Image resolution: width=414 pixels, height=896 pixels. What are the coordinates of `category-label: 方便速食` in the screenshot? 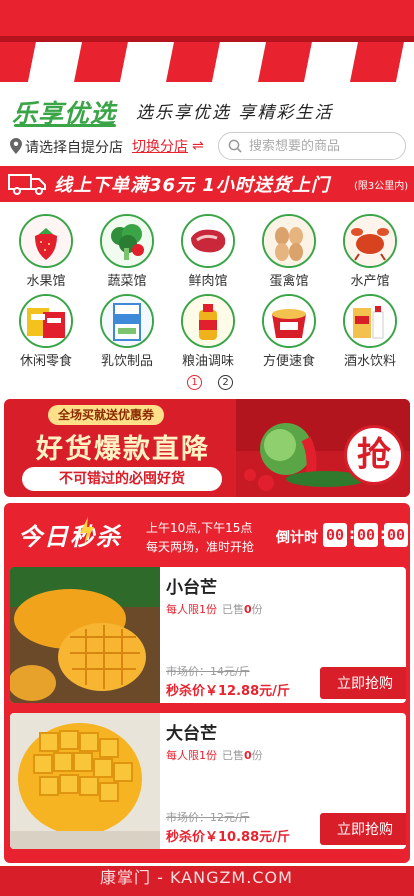 It's located at (288, 361).